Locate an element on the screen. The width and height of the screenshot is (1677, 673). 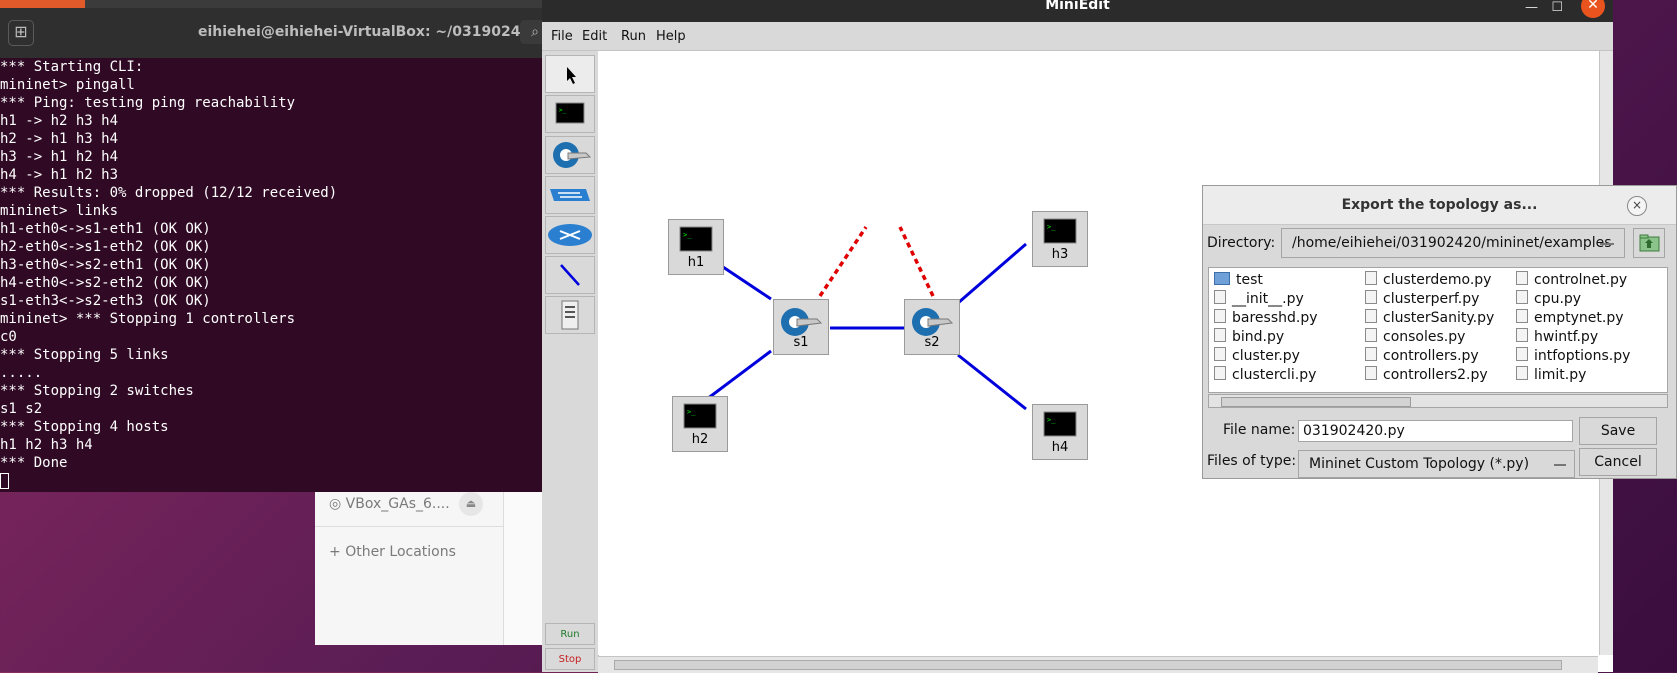
file-type-label: Files of type: is located at coordinates (1252, 461).